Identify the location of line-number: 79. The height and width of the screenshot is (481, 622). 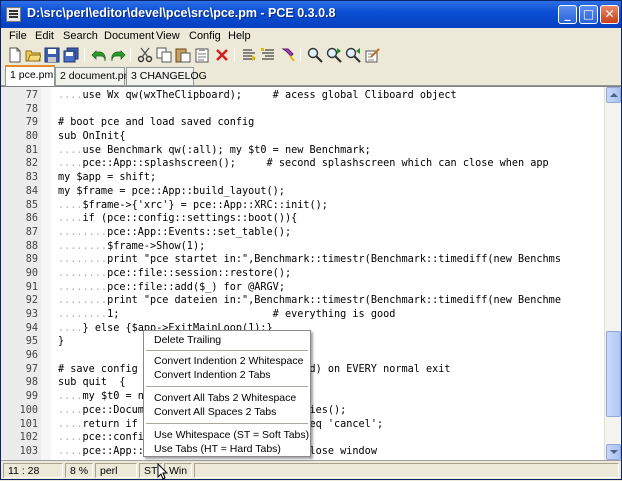
(31, 123).